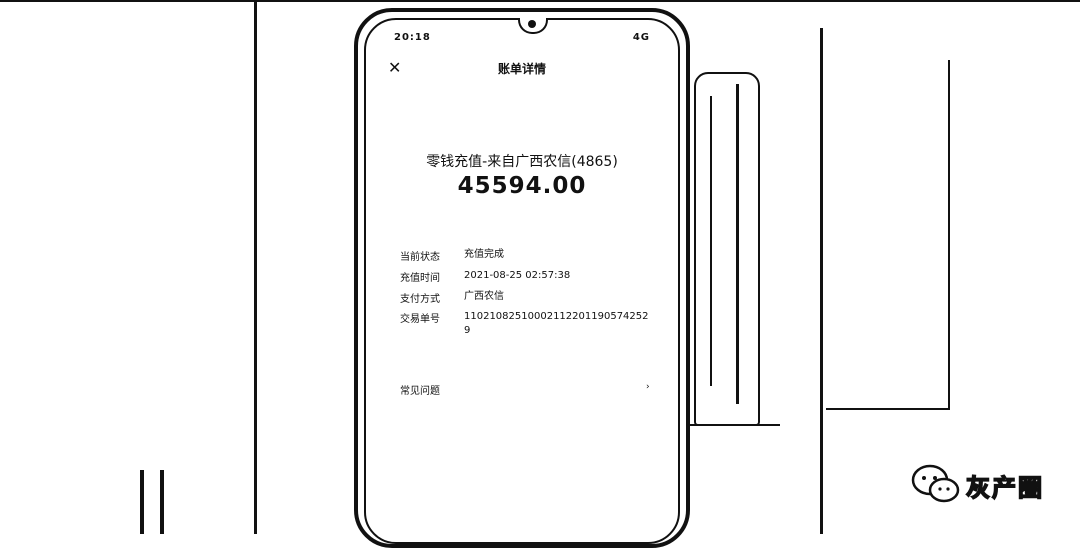 The height and width of the screenshot is (548, 1080). I want to click on detail-value: 110210825100021122011905742529, so click(556, 323).